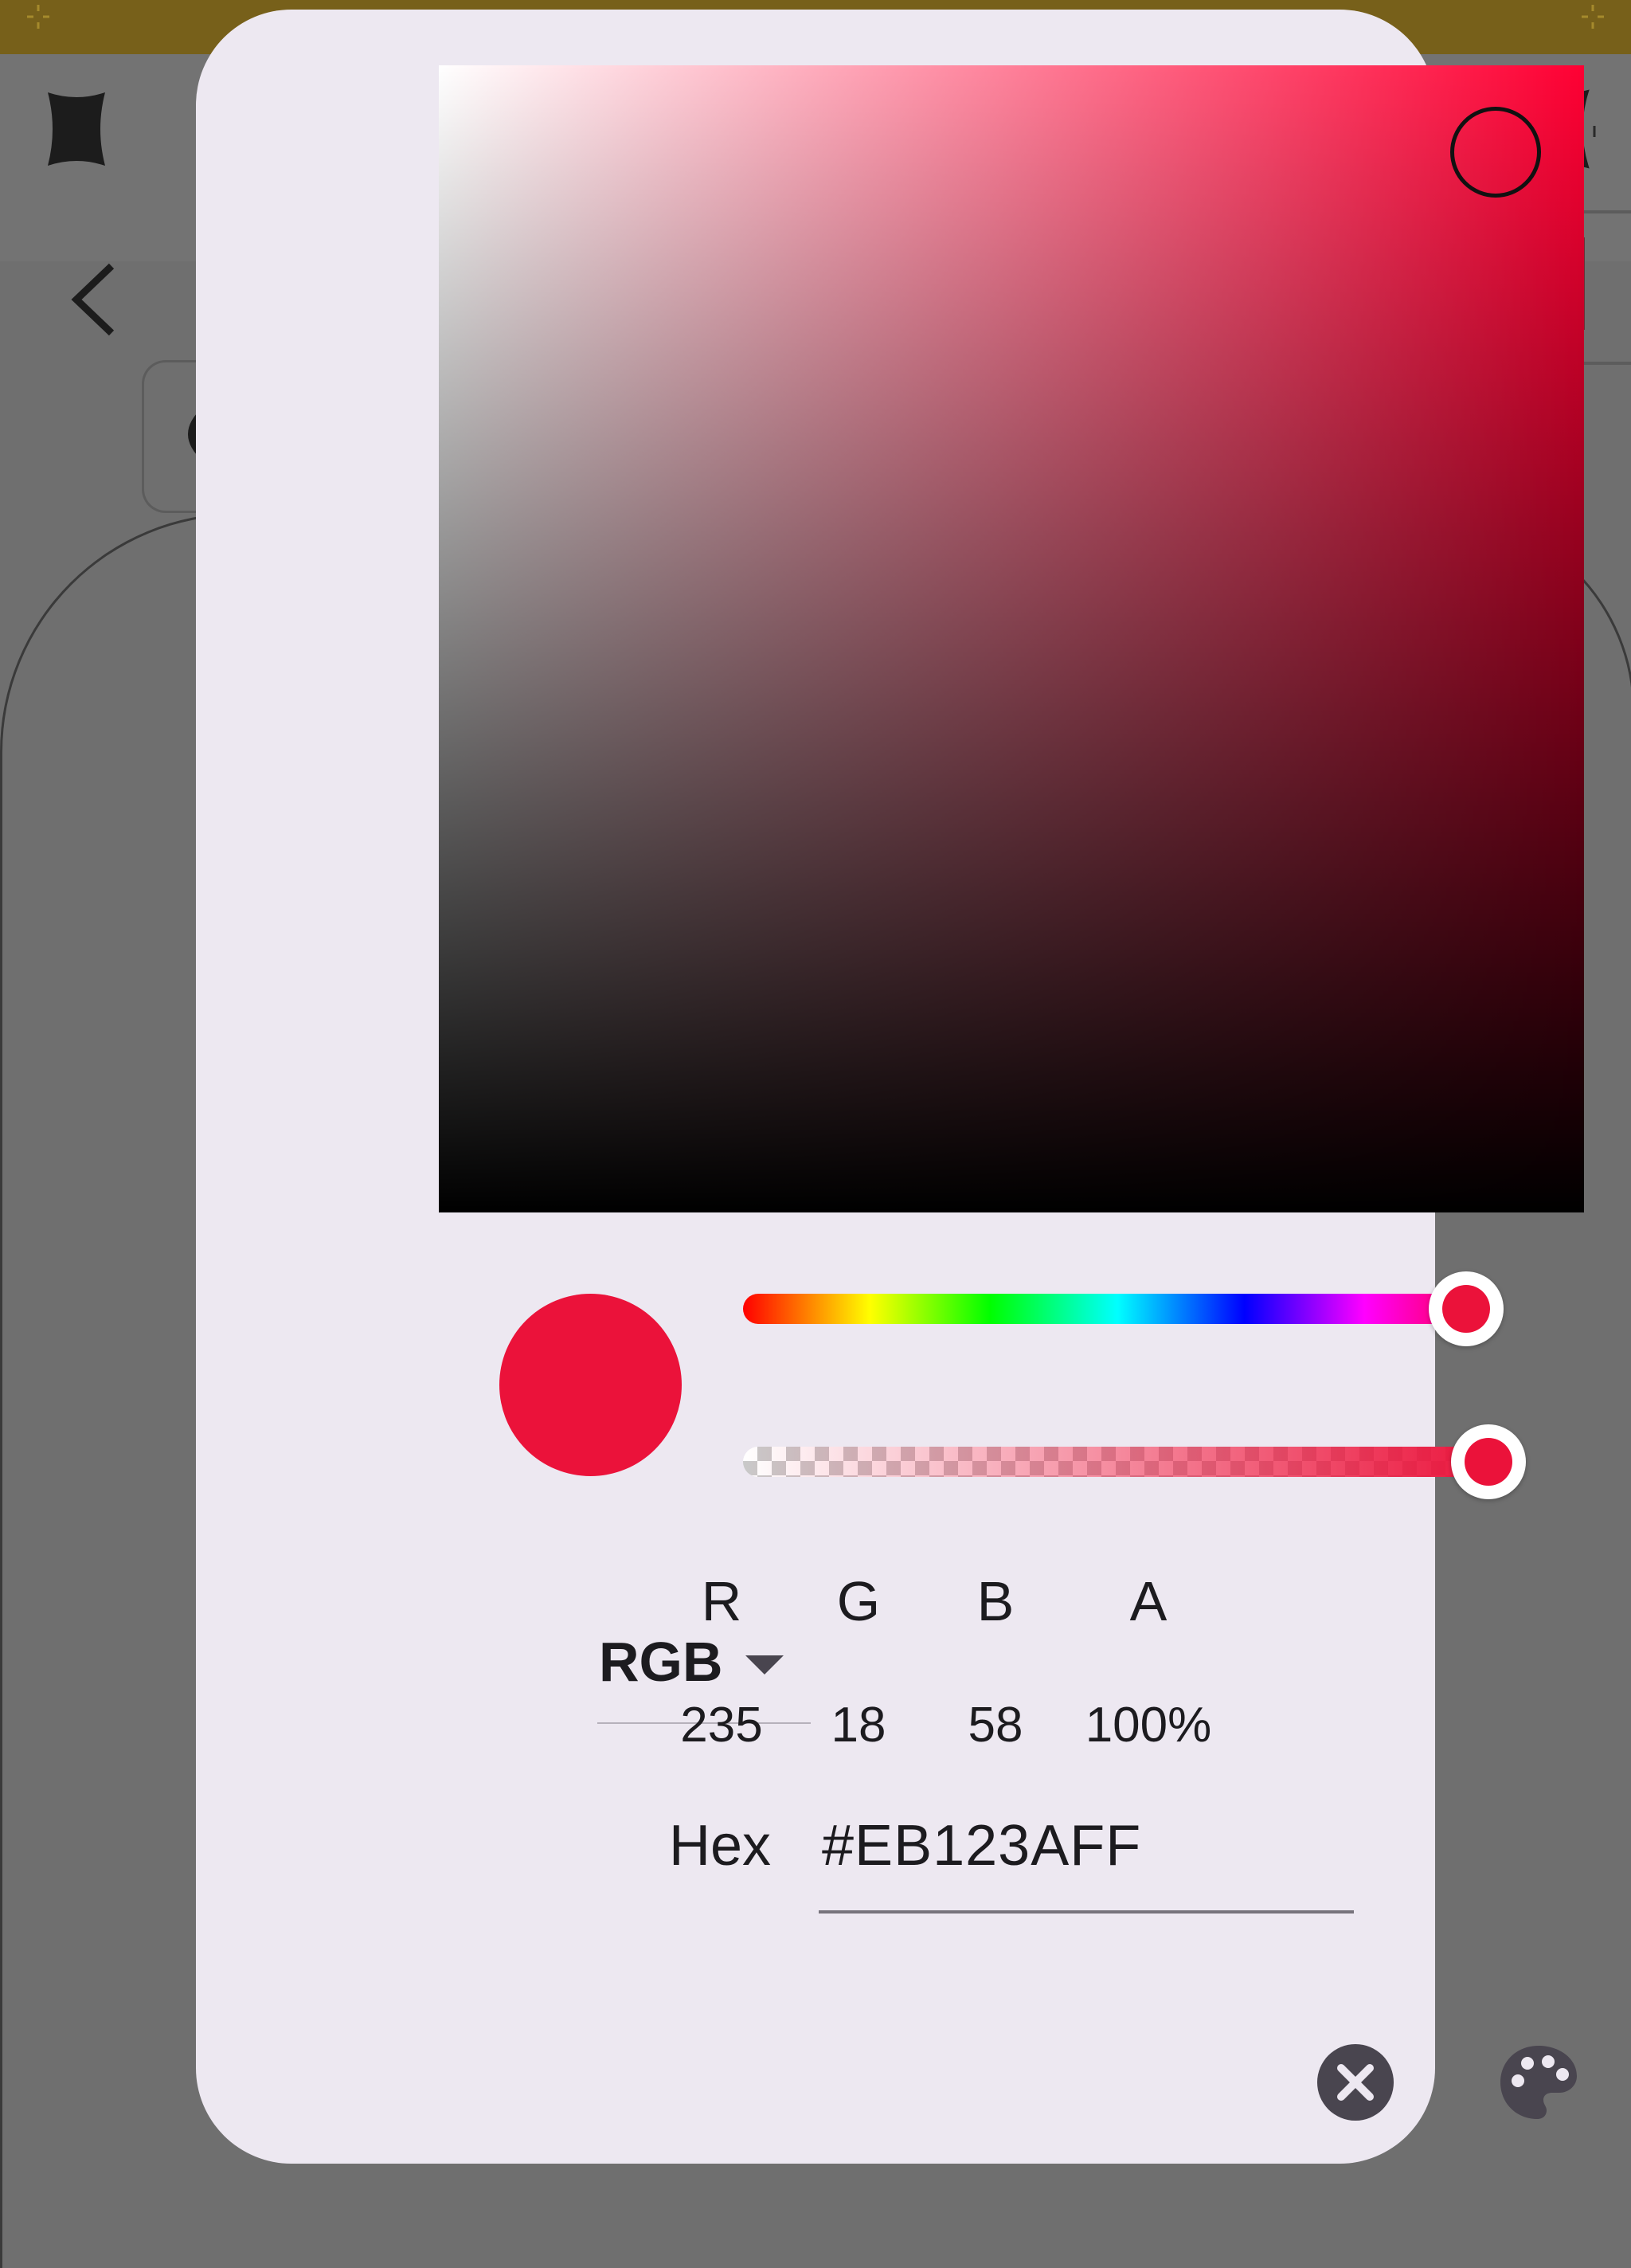  What do you see at coordinates (858, 1725) in the screenshot?
I see `channel-value-g: 18` at bounding box center [858, 1725].